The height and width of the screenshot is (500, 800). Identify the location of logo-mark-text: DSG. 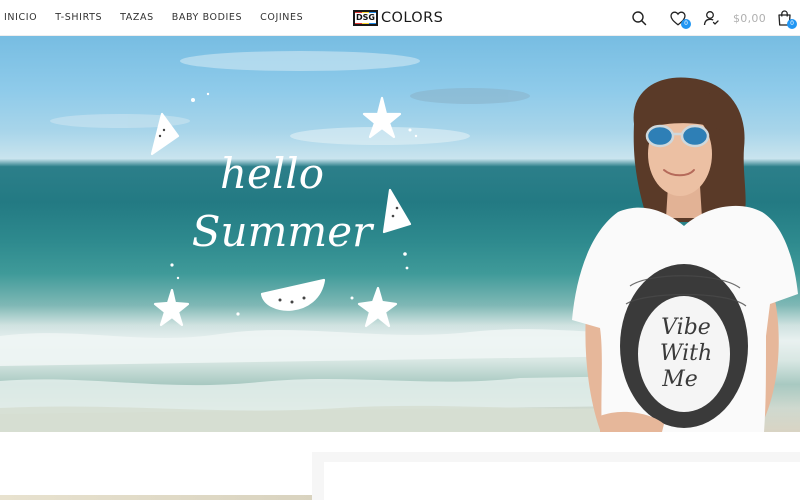
(365, 18).